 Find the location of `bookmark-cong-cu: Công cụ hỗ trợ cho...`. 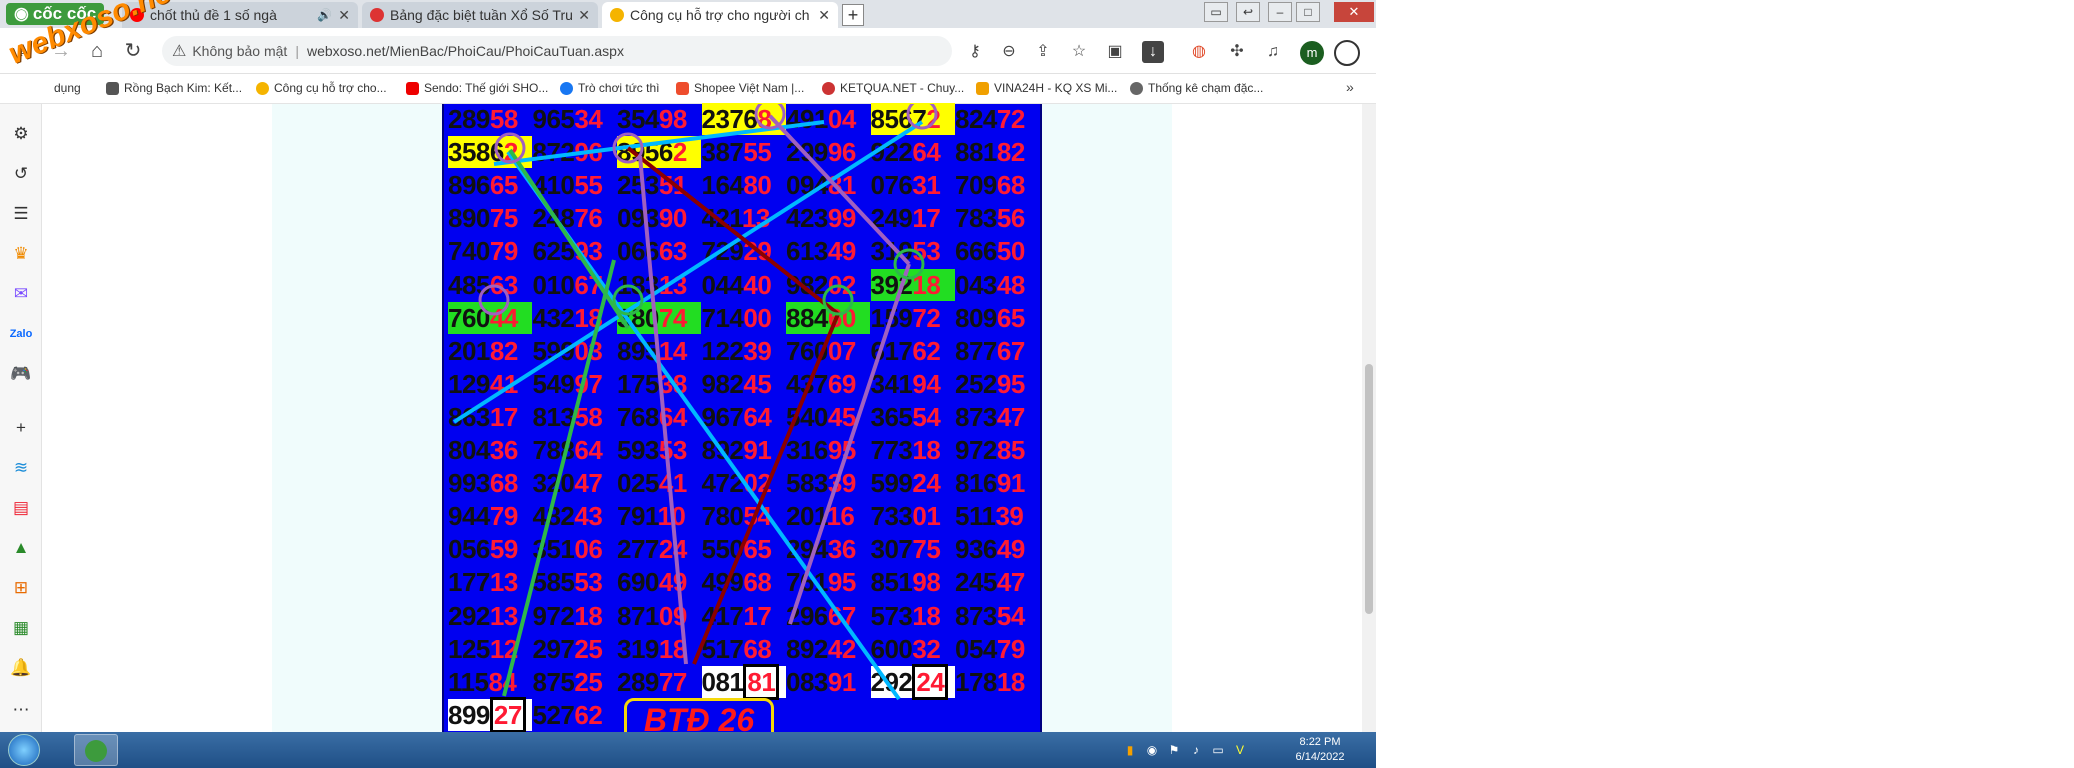

bookmark-cong-cu: Công cụ hỗ trợ cho... is located at coordinates (321, 88).